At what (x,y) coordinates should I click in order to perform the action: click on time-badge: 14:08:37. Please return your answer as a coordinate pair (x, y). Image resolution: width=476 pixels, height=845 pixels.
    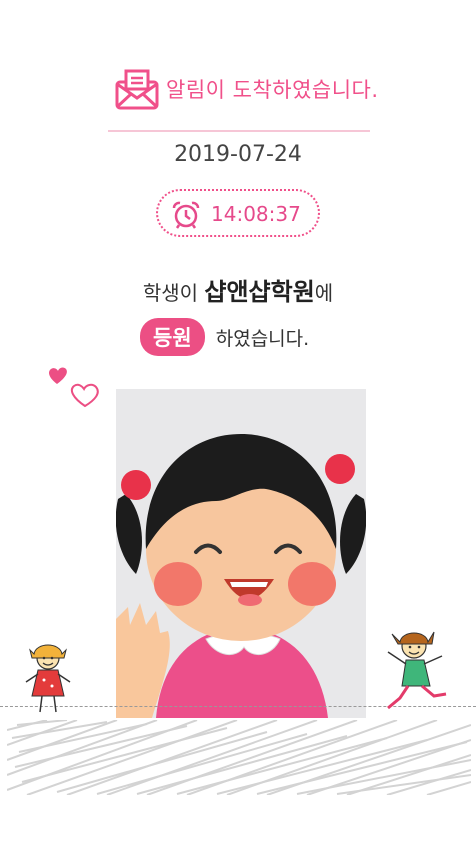
    Looking at the image, I should click on (238, 213).